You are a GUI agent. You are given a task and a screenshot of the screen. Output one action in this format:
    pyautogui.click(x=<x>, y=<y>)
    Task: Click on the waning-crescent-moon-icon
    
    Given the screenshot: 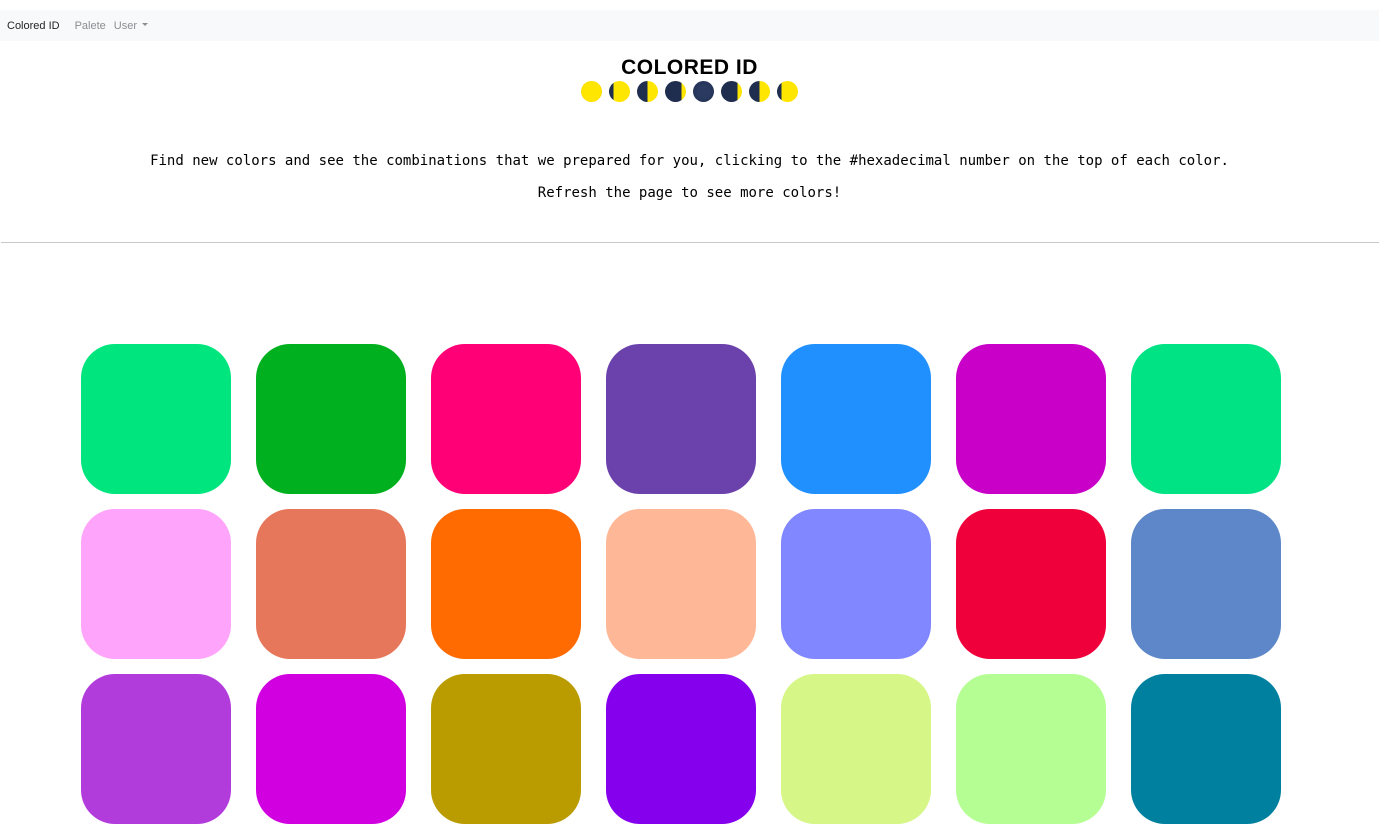 What is the action you would take?
    pyautogui.click(x=675, y=91)
    